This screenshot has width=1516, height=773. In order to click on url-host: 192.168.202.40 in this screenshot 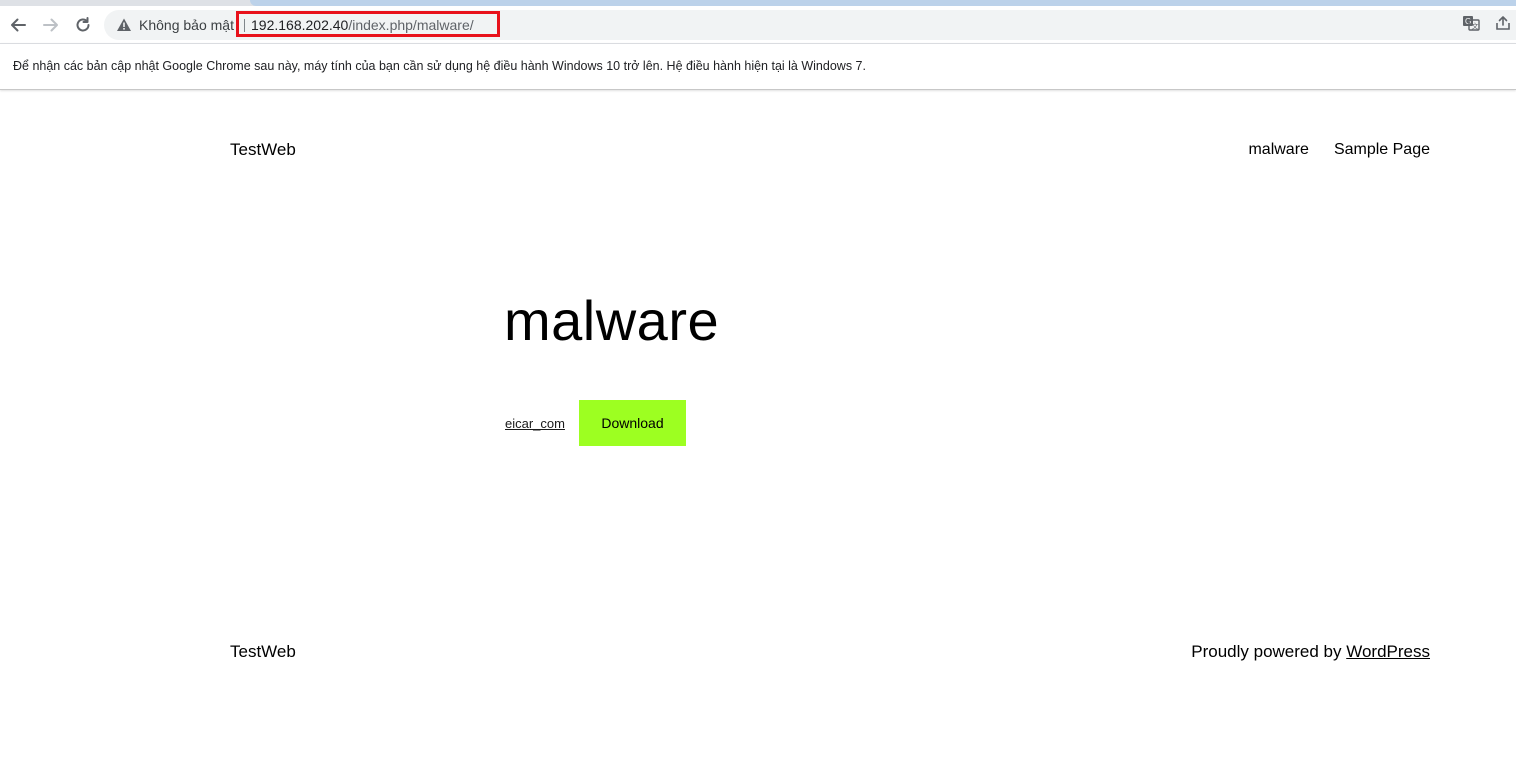, I will do `click(300, 25)`.